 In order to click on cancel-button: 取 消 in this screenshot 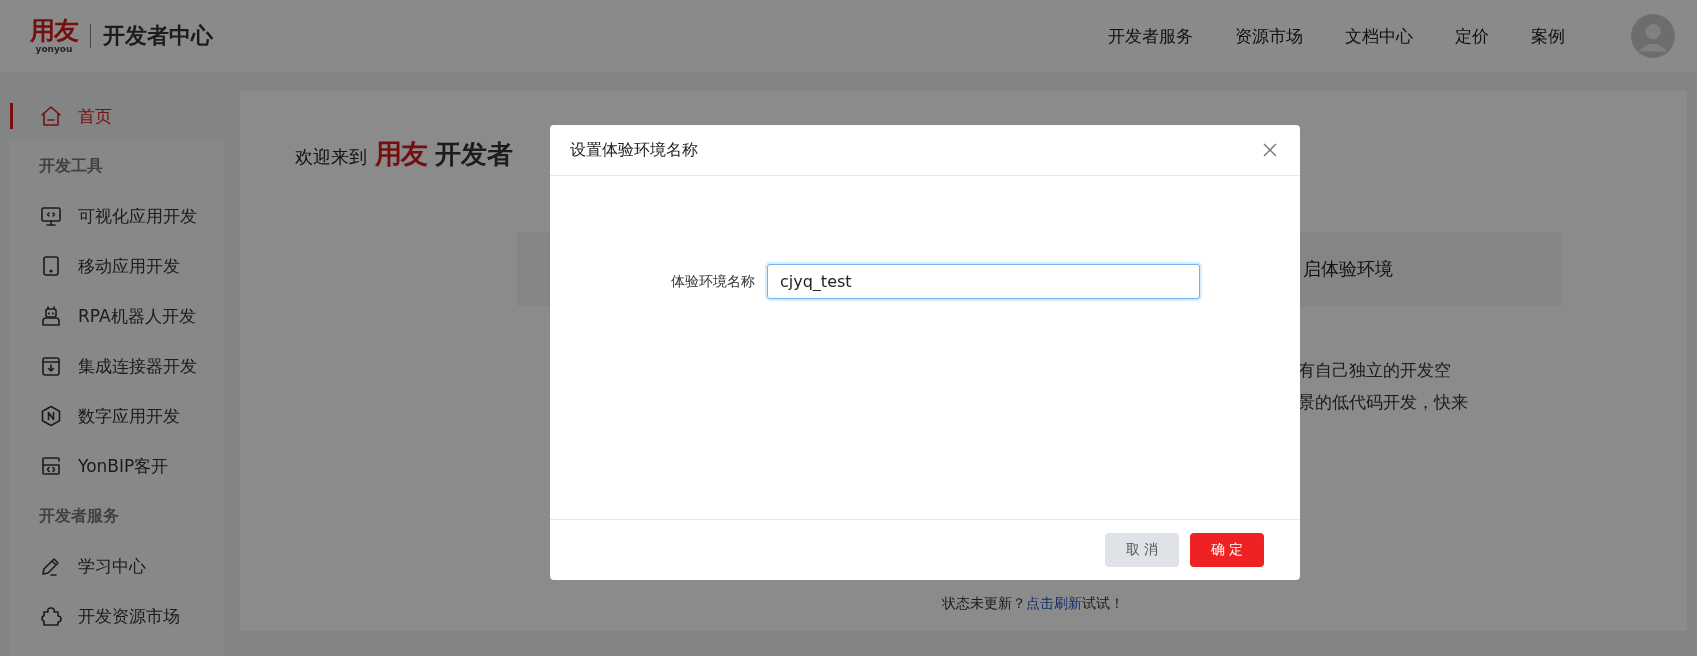, I will do `click(1142, 550)`.